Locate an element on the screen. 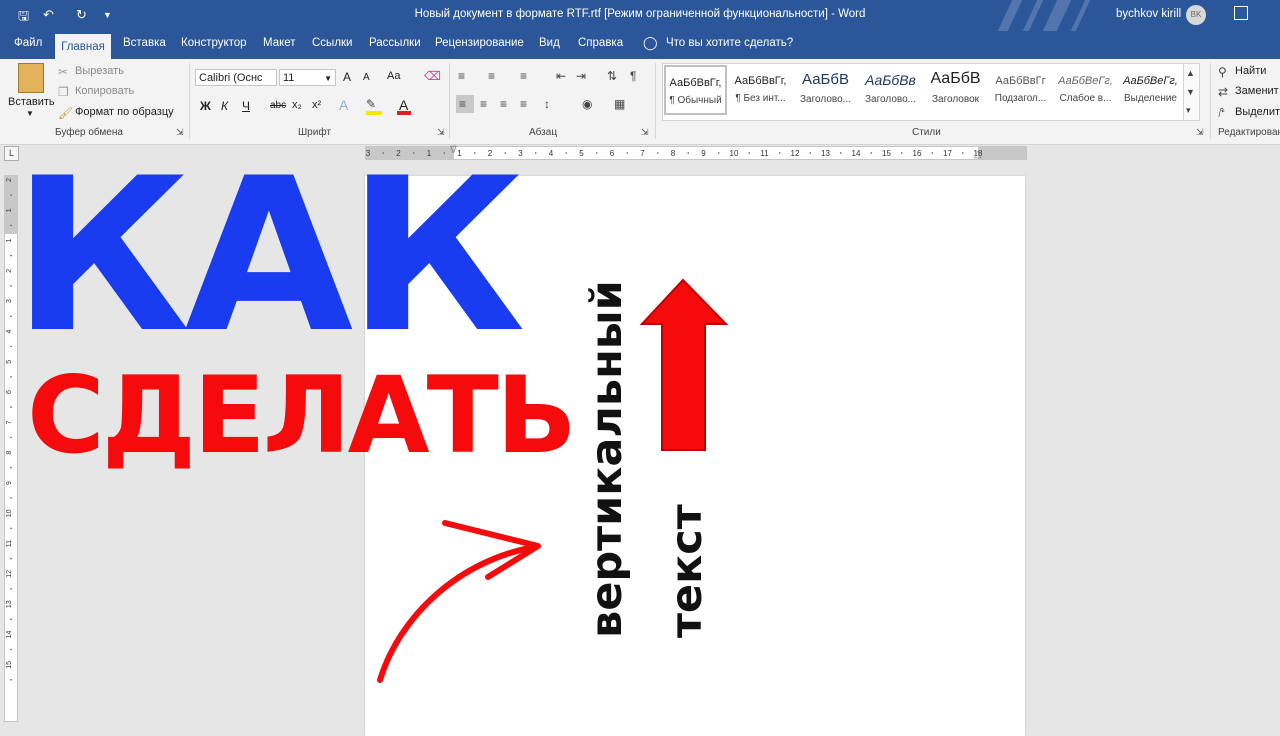 The height and width of the screenshot is (736, 1280). curved-arrow-icon is located at coordinates (459, 601).